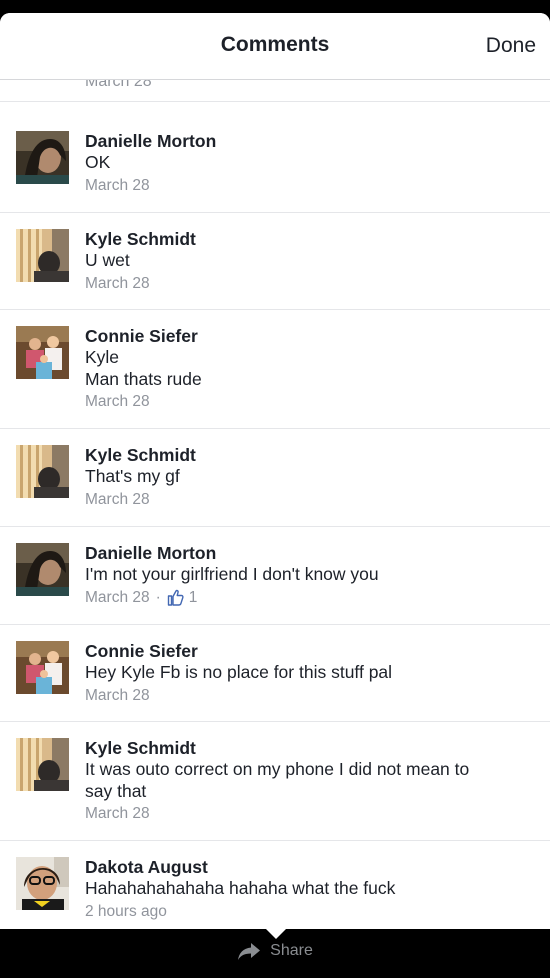  Describe the element at coordinates (102, 357) in the screenshot. I see `comment-text-line: Kyle` at that location.